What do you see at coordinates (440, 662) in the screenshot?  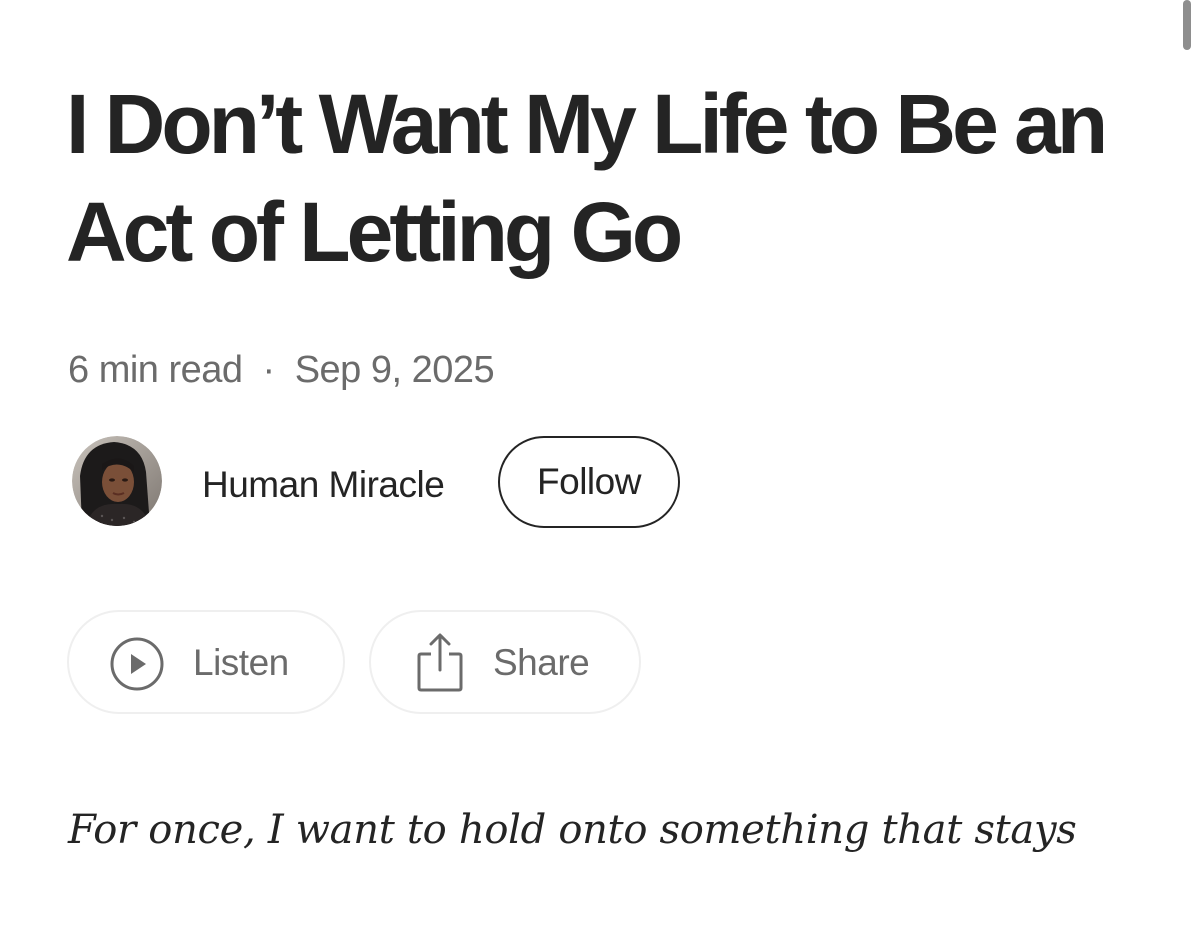 I see `share-upload-icon` at bounding box center [440, 662].